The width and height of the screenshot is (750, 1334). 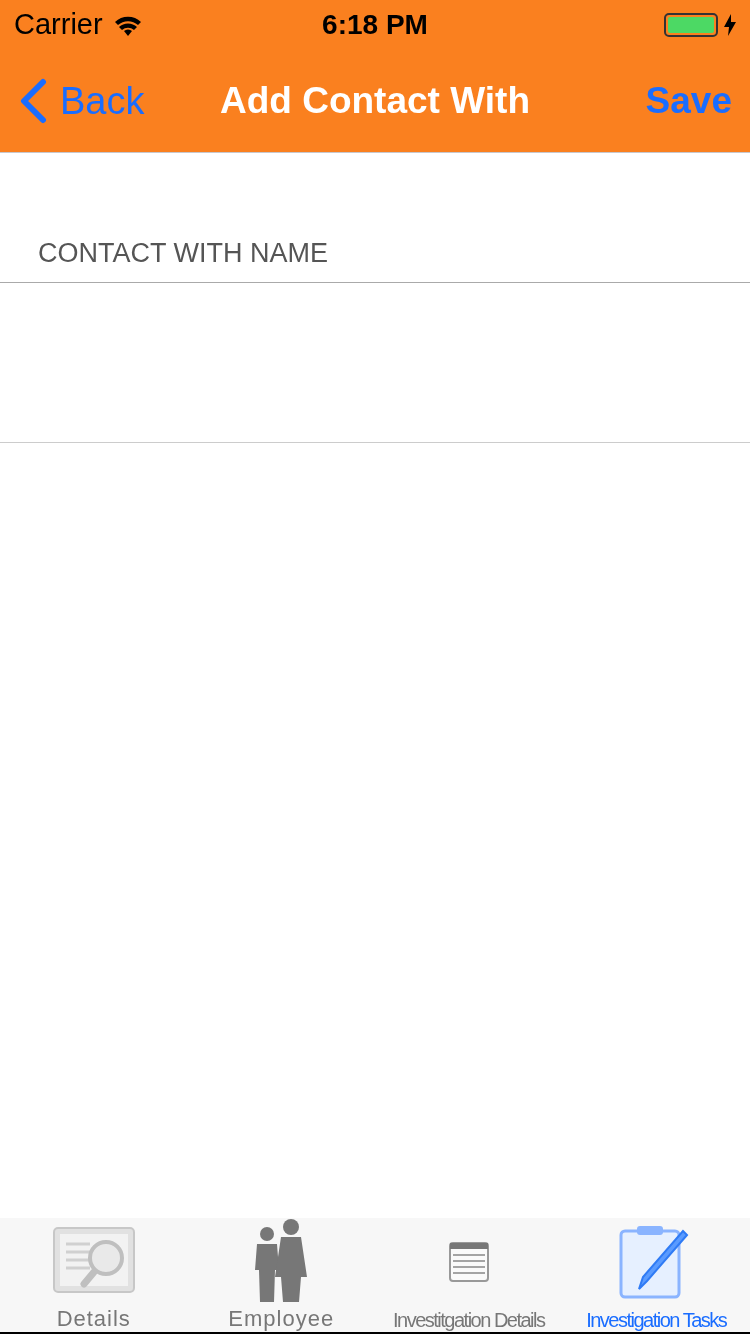 I want to click on ledger-magnifier-icon, so click(x=93, y=1260).